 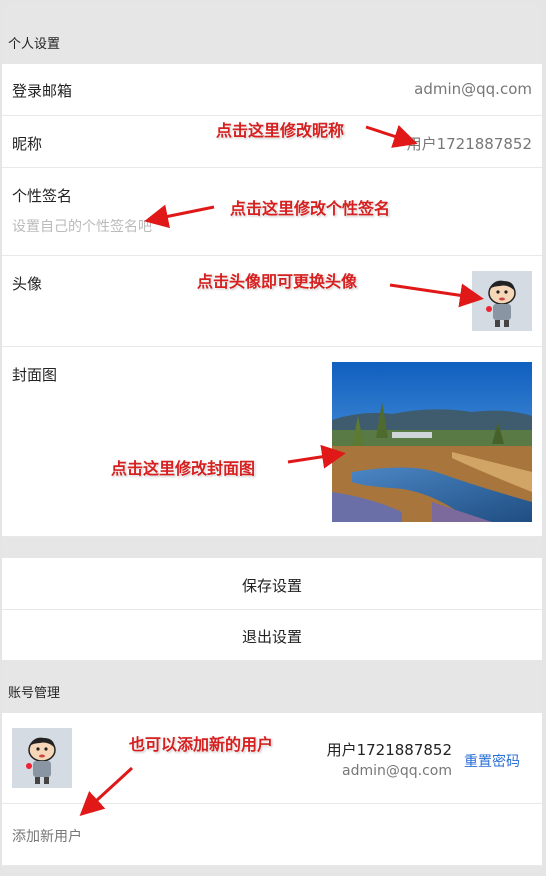 I want to click on cover-image, so click(x=432, y=442).